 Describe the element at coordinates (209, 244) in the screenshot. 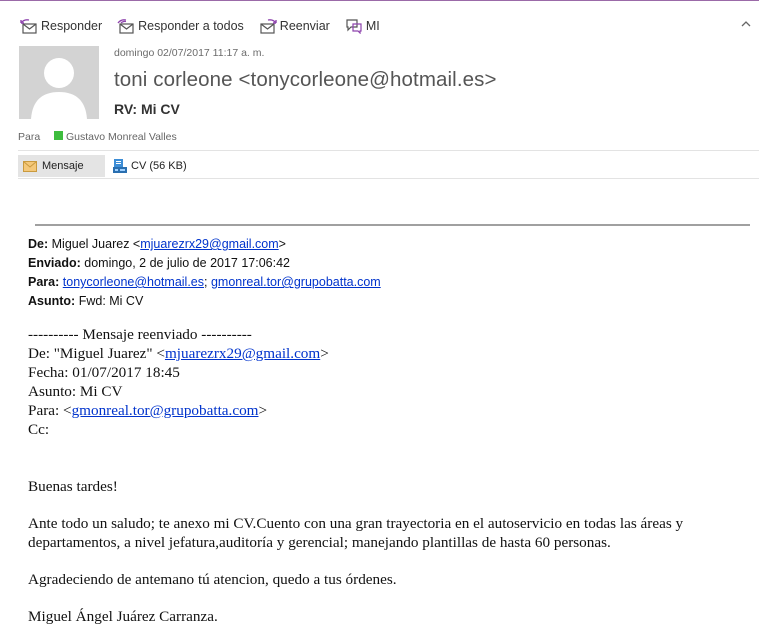

I see `fwd-from-email-link: mjuarezrx29@gmail.com` at that location.